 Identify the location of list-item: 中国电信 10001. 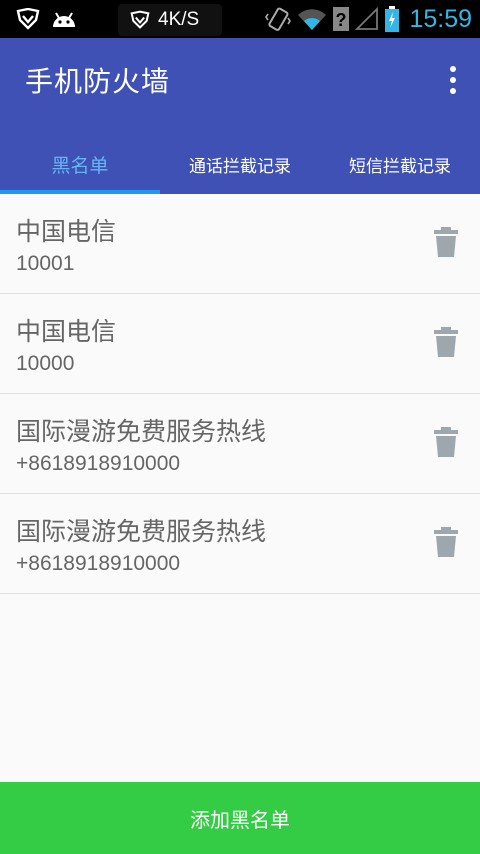
(240, 244).